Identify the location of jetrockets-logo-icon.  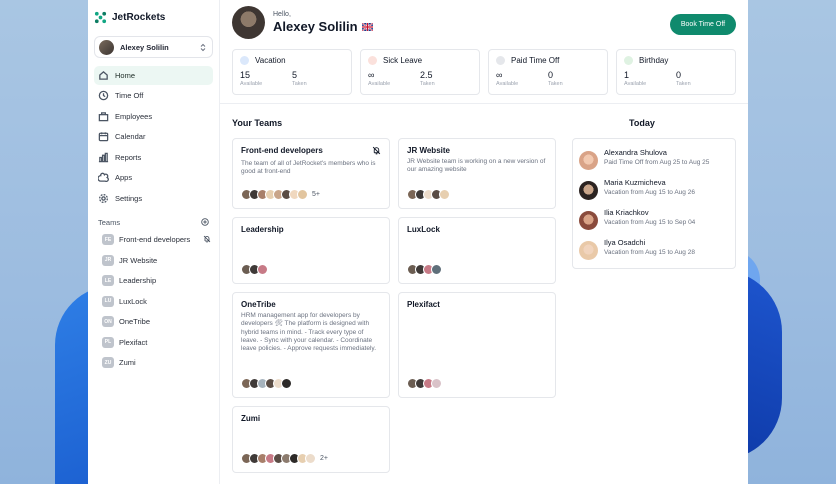
(100, 17).